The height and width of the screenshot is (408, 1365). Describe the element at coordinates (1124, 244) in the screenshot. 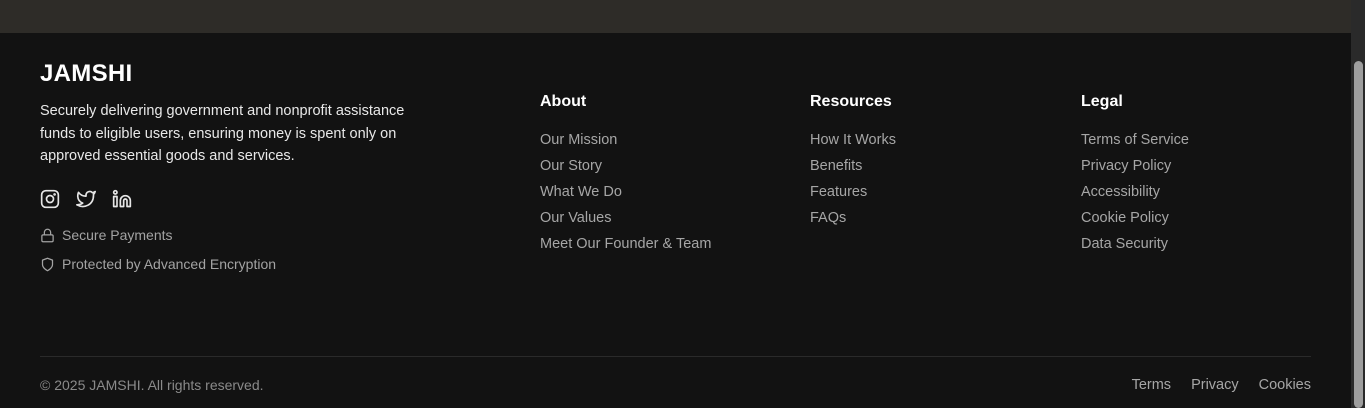

I see `link-data-security: Data Security` at that location.